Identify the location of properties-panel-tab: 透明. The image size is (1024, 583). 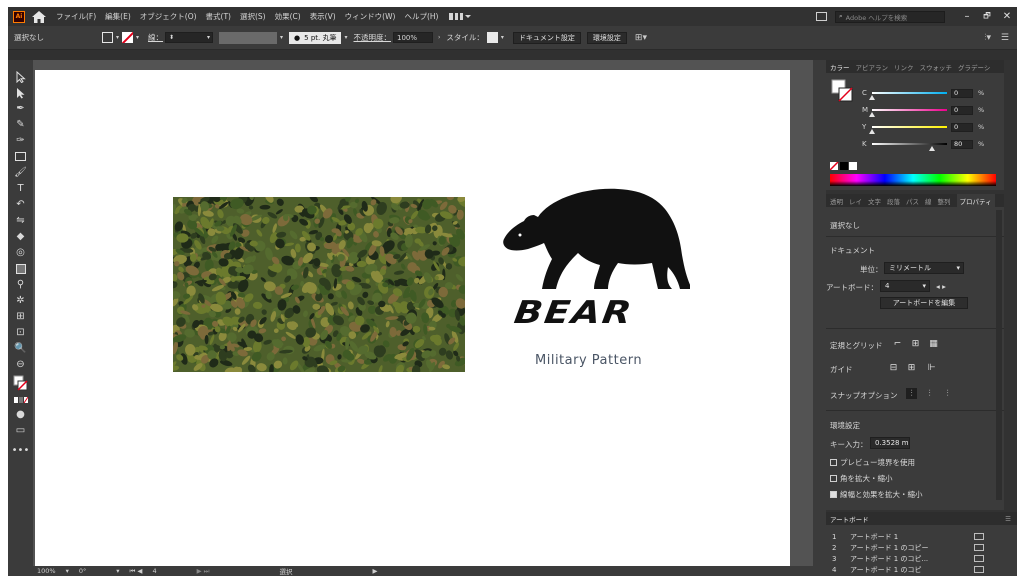
(836, 201).